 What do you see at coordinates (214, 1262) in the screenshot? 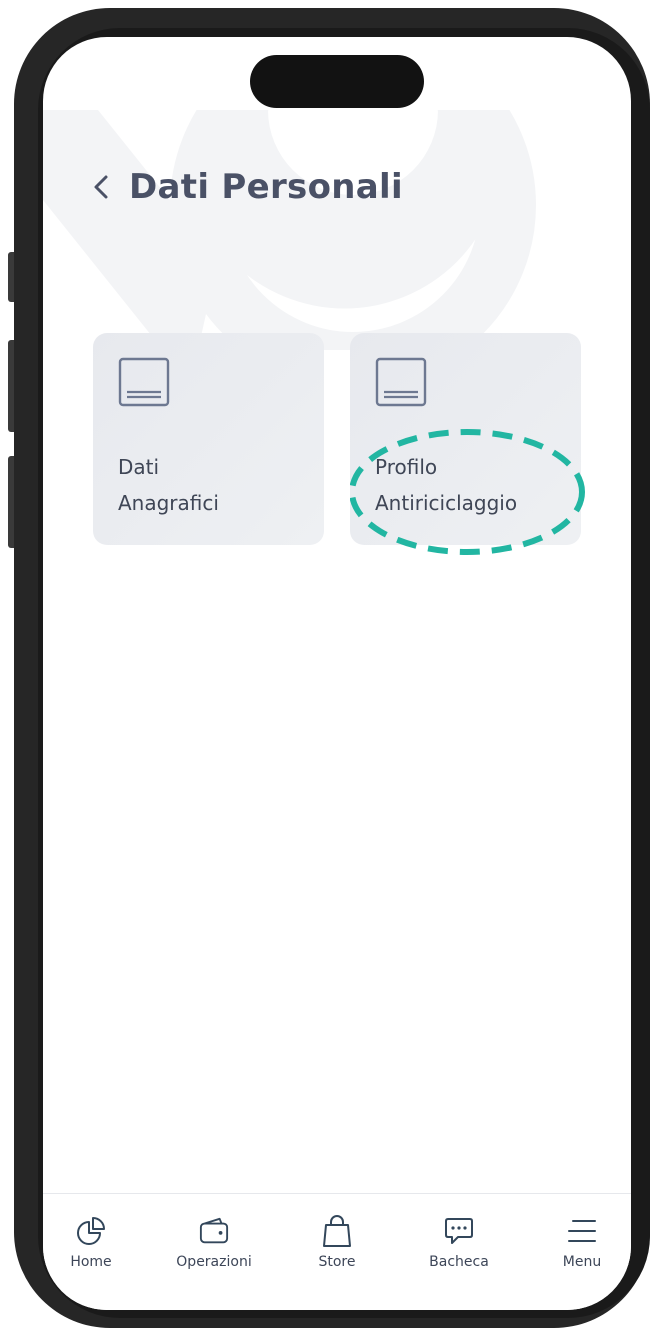
I see `tab-label: Operazioni` at bounding box center [214, 1262].